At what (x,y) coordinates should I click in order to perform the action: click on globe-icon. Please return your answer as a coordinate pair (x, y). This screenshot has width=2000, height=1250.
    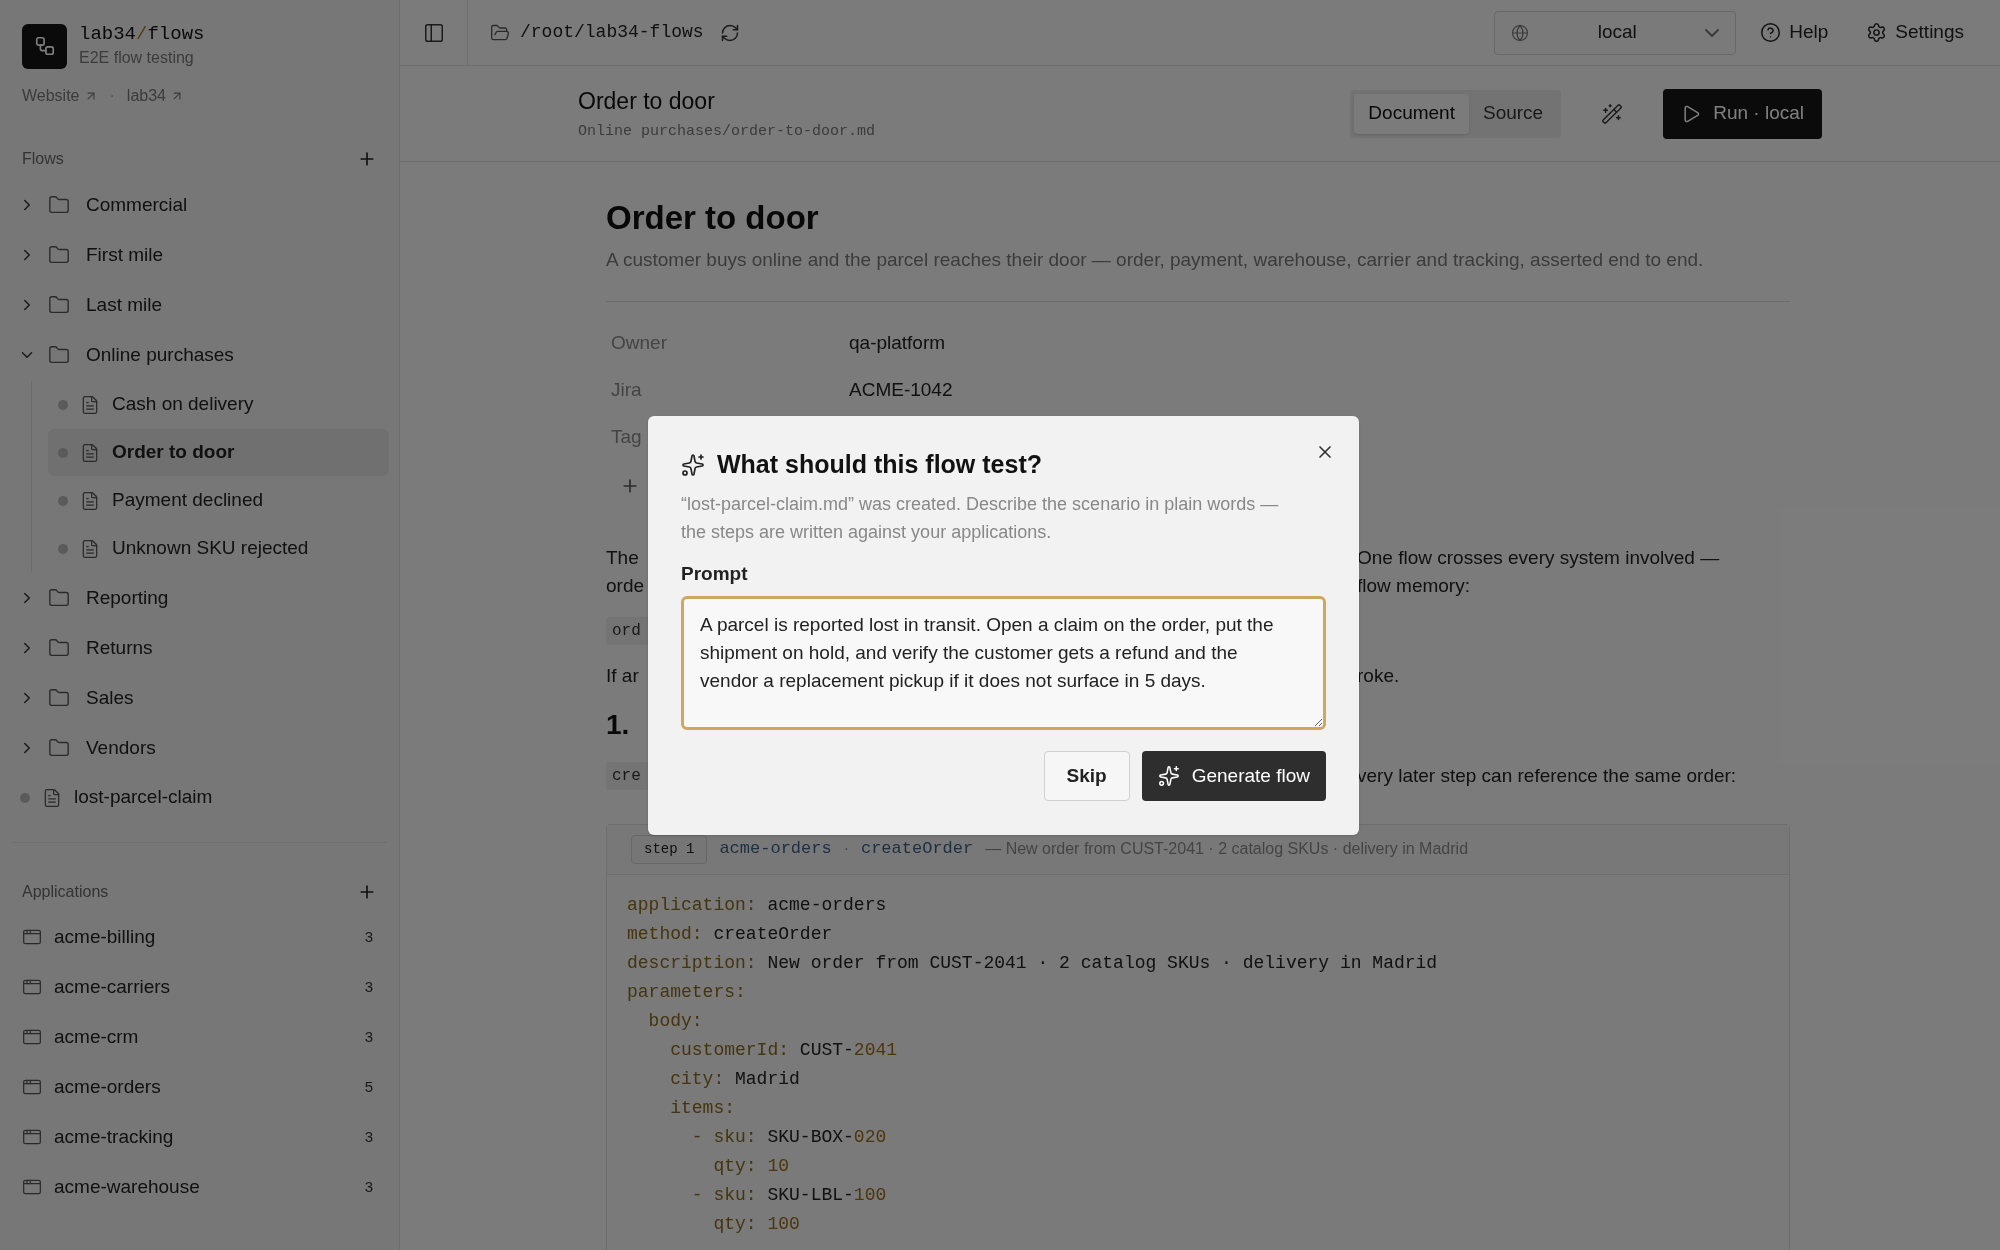
    Looking at the image, I should click on (1520, 32).